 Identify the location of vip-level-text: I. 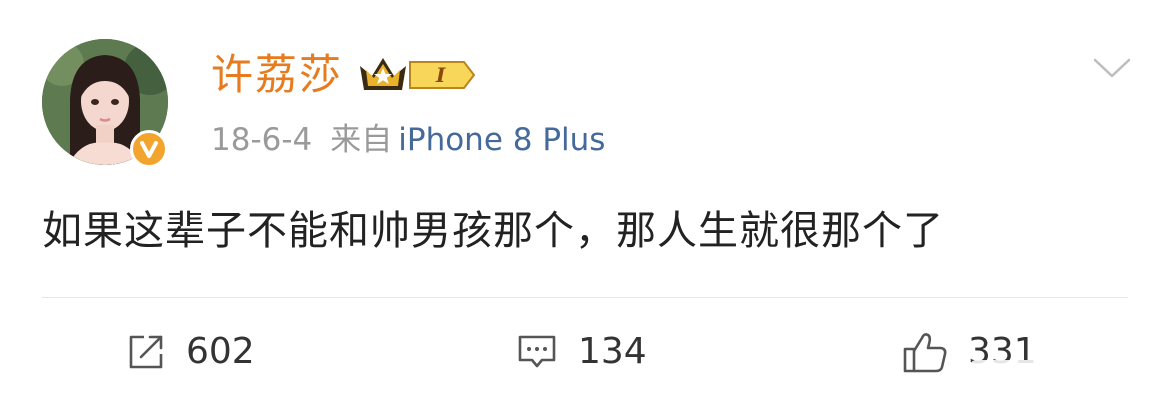
(440, 75).